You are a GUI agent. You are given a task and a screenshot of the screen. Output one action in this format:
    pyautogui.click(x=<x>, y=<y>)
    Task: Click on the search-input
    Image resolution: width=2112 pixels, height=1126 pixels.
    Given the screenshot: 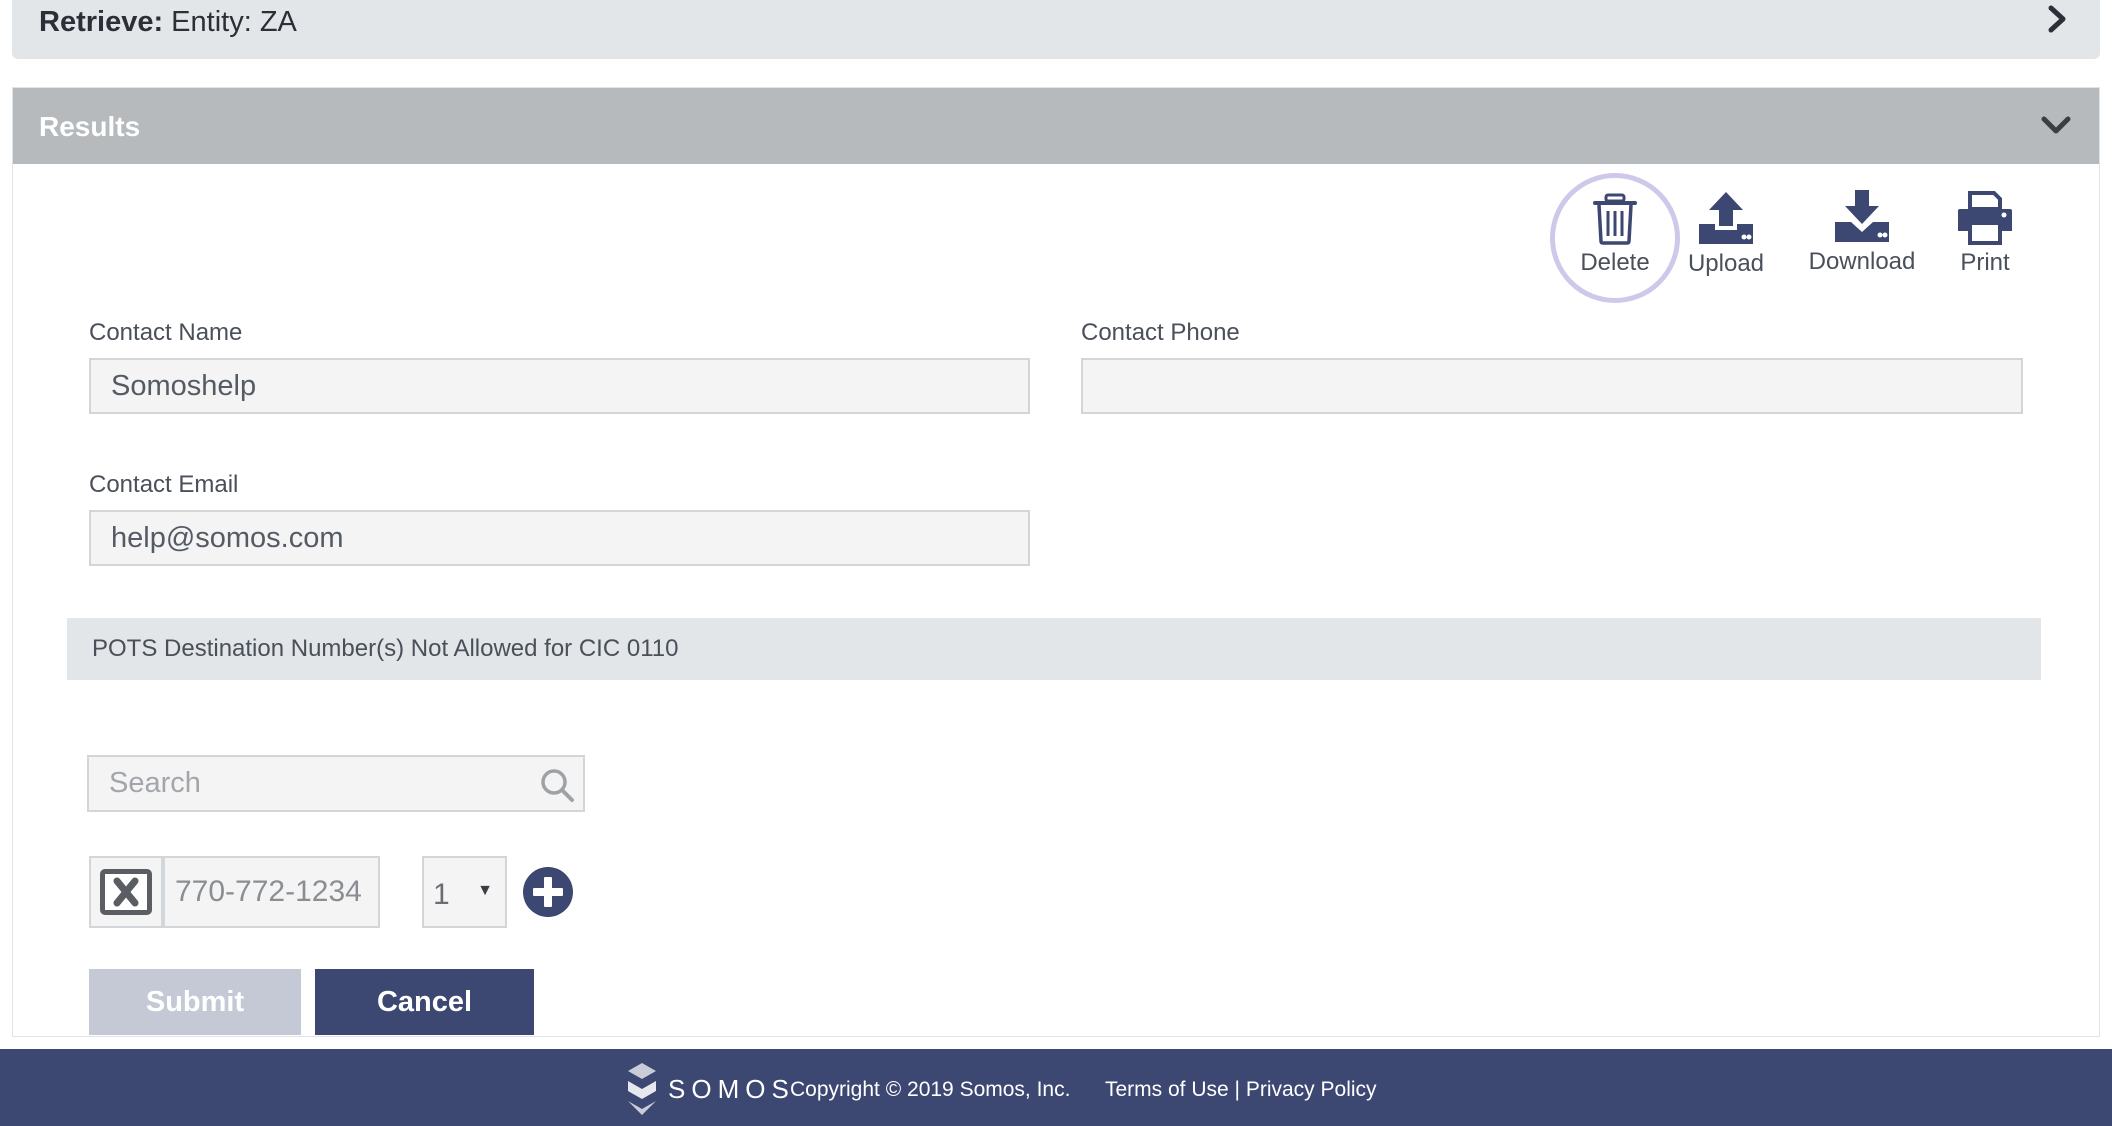 What is the action you would take?
    pyautogui.click(x=309, y=783)
    